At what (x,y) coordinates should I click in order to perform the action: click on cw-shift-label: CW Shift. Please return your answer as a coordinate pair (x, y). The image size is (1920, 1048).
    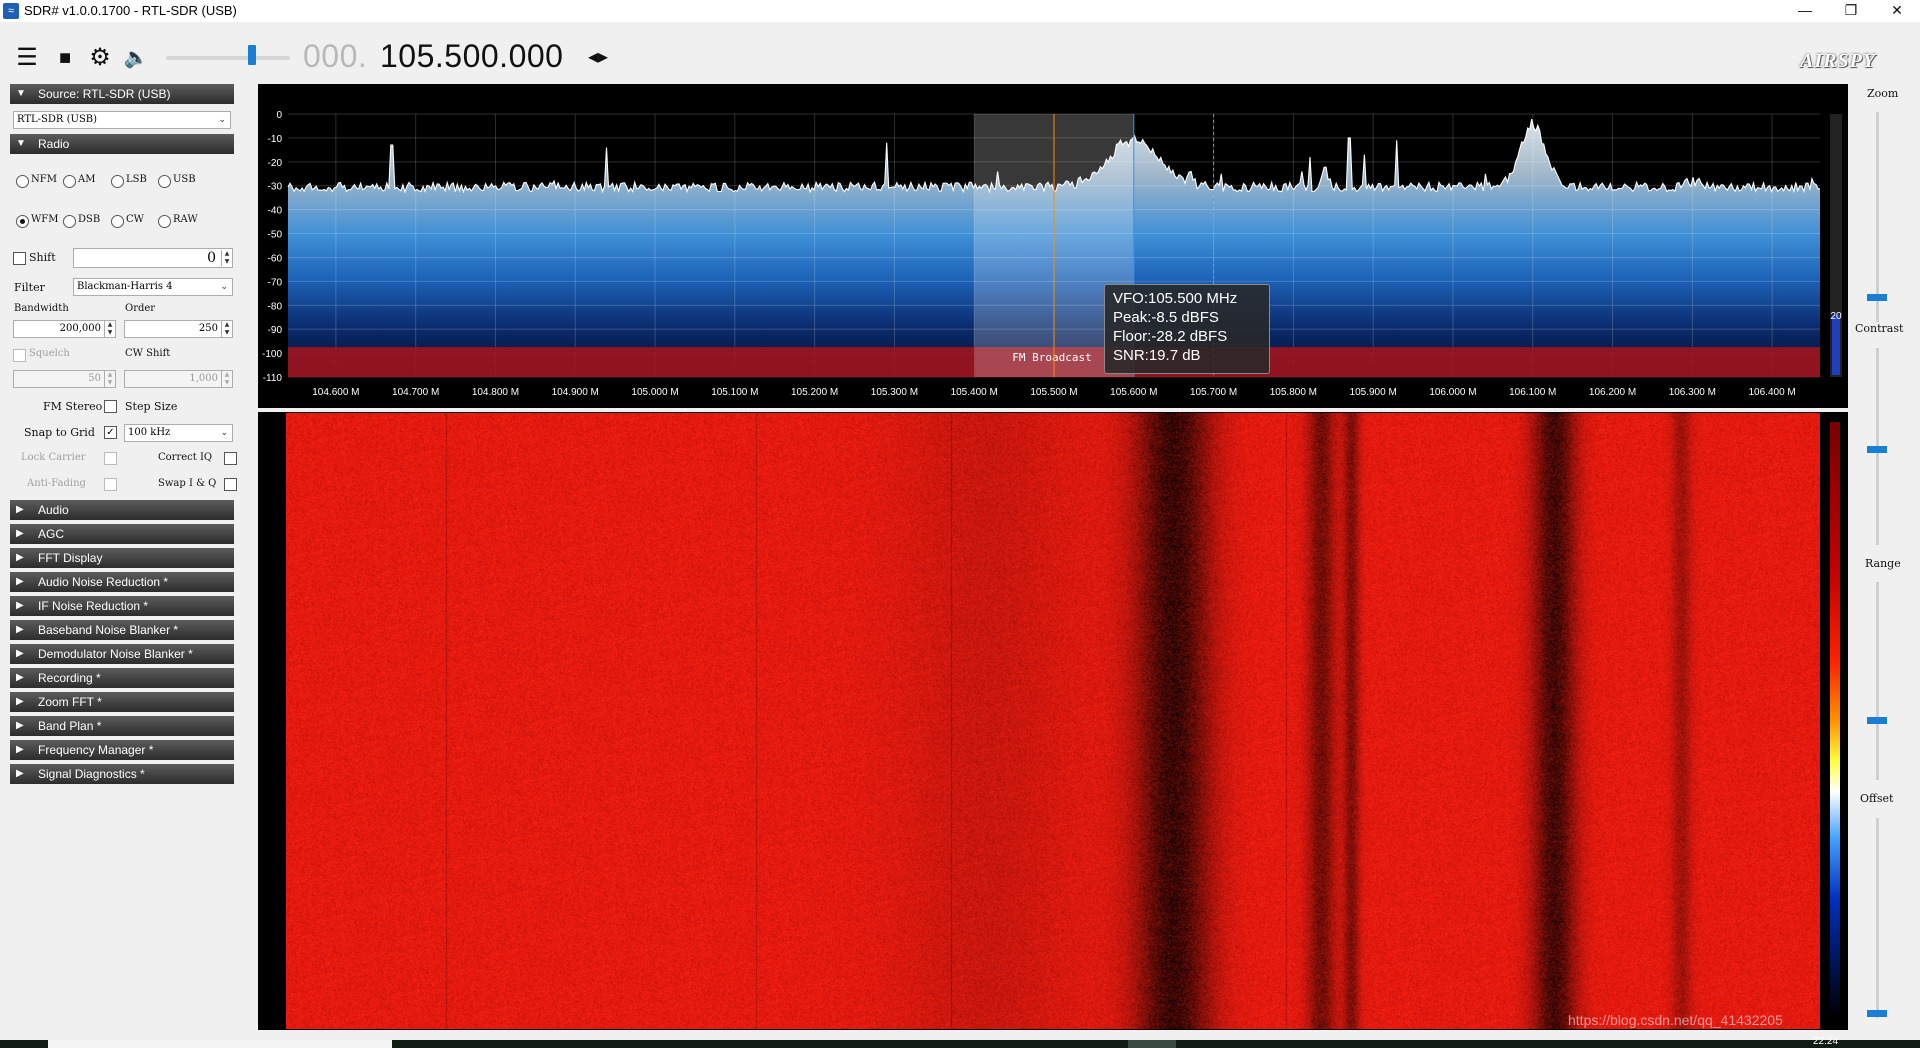
    Looking at the image, I should click on (148, 353).